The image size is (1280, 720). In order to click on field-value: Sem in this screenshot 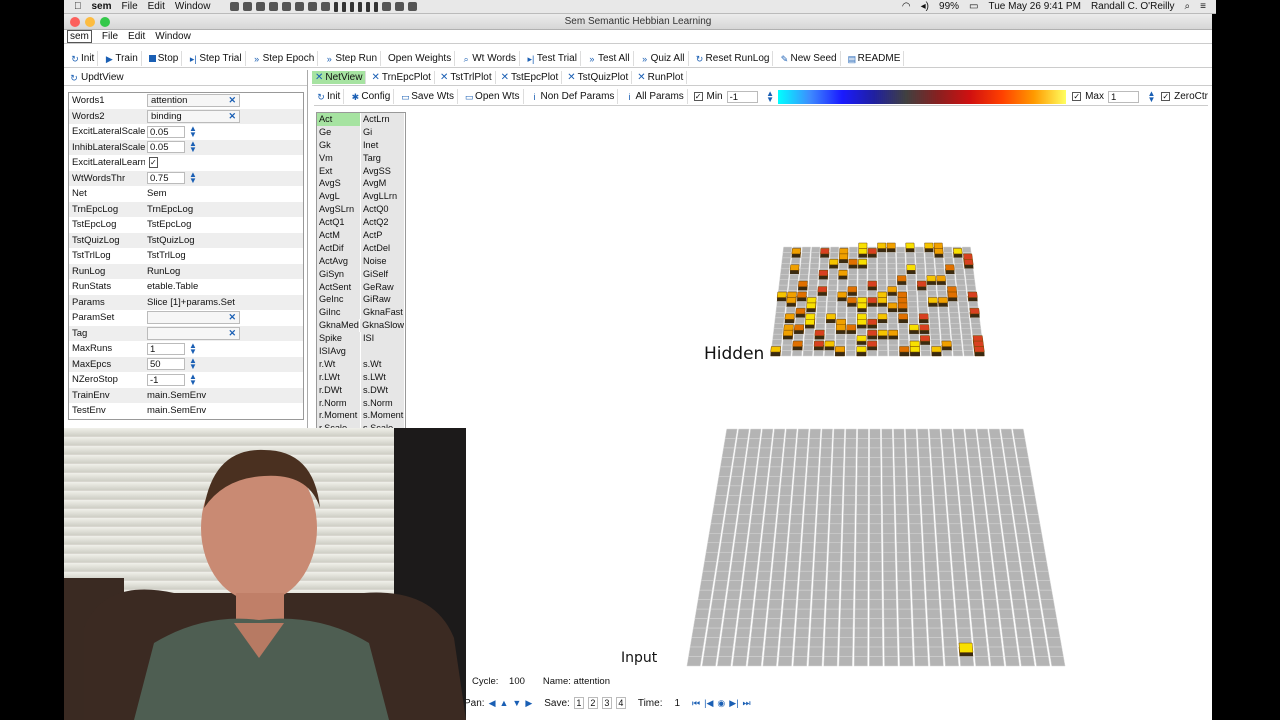, I will do `click(156, 193)`.